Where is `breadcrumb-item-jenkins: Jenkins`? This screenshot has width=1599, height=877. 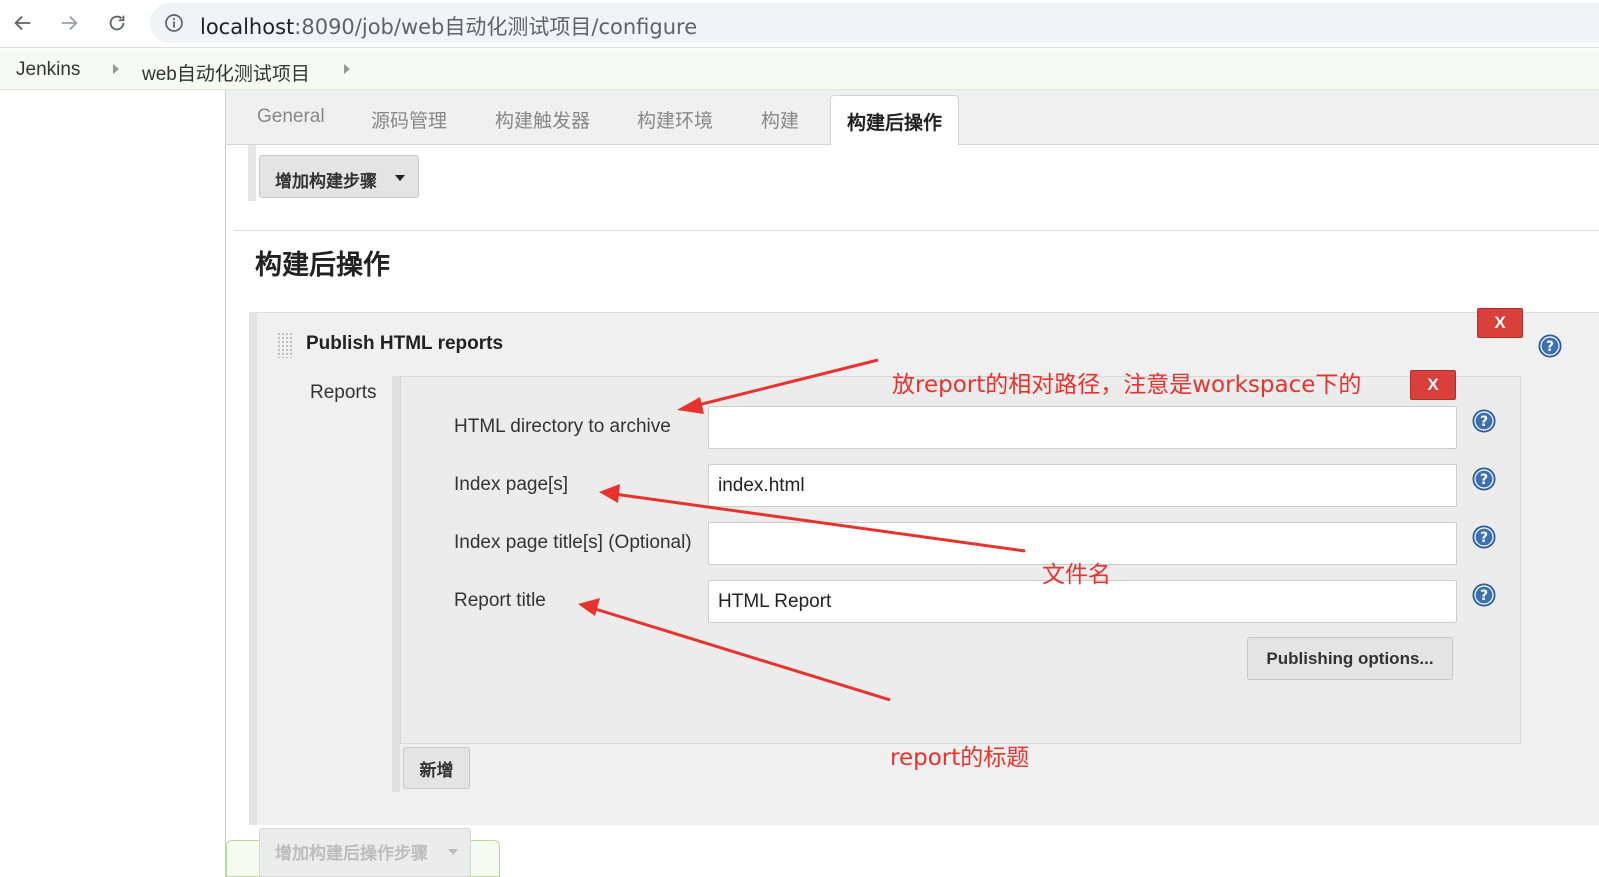
breadcrumb-item-jenkins: Jenkins is located at coordinates (48, 70).